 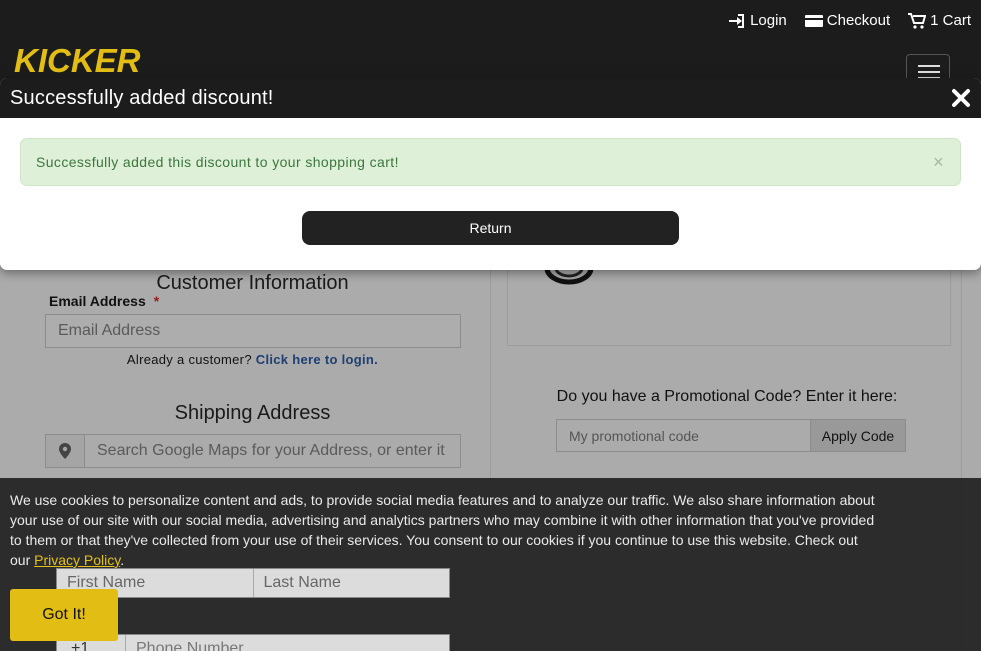 What do you see at coordinates (490, 98) in the screenshot?
I see `modal-header: Successfully added discount!` at bounding box center [490, 98].